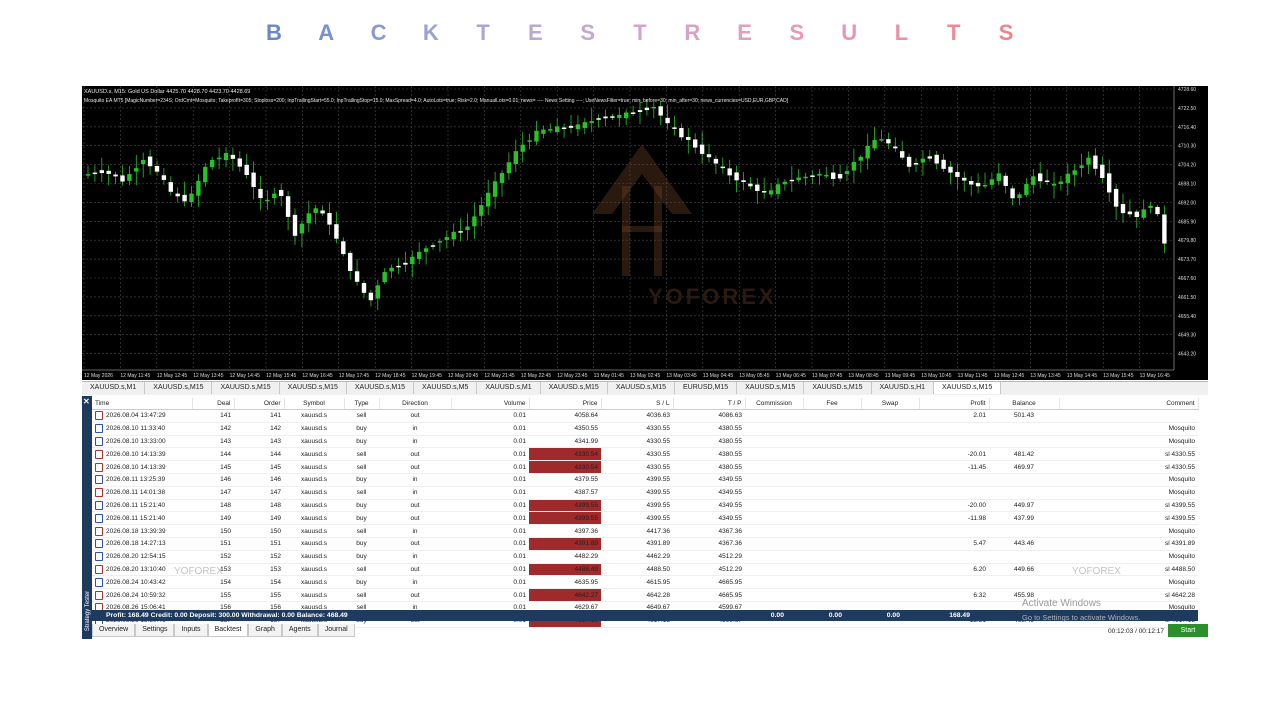 This screenshot has width=1280, height=720. I want to click on chart-tab: EURUSD,M15, so click(706, 388).